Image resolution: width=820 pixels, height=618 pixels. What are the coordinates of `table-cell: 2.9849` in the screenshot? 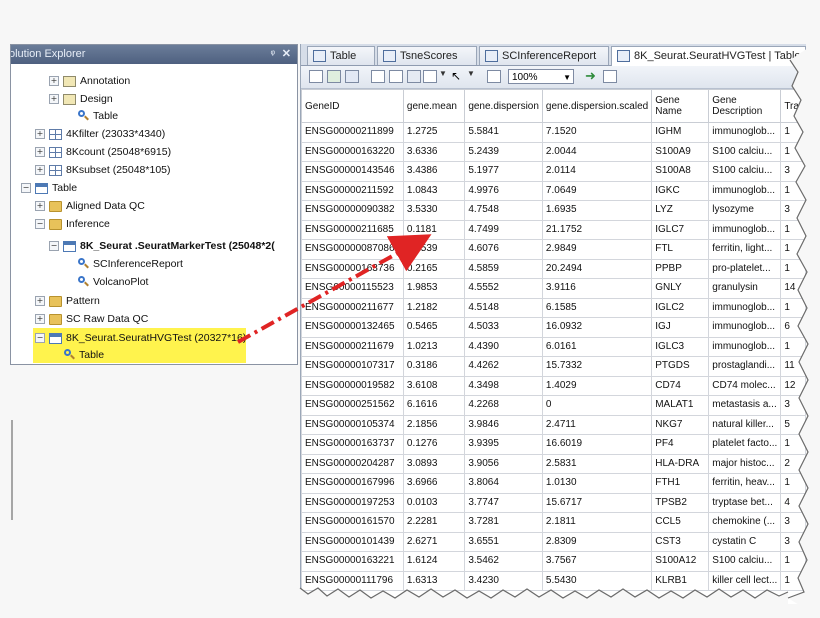 It's located at (597, 249).